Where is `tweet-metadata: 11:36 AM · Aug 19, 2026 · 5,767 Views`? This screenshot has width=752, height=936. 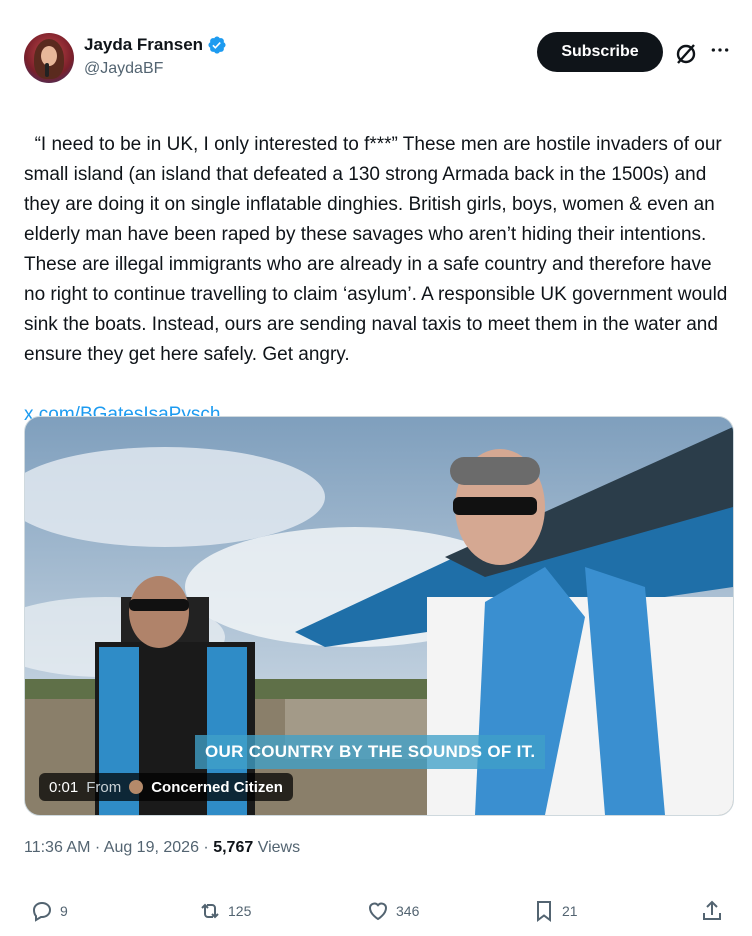 tweet-metadata: 11:36 AM · Aug 19, 2026 · 5,767 Views is located at coordinates (162, 848).